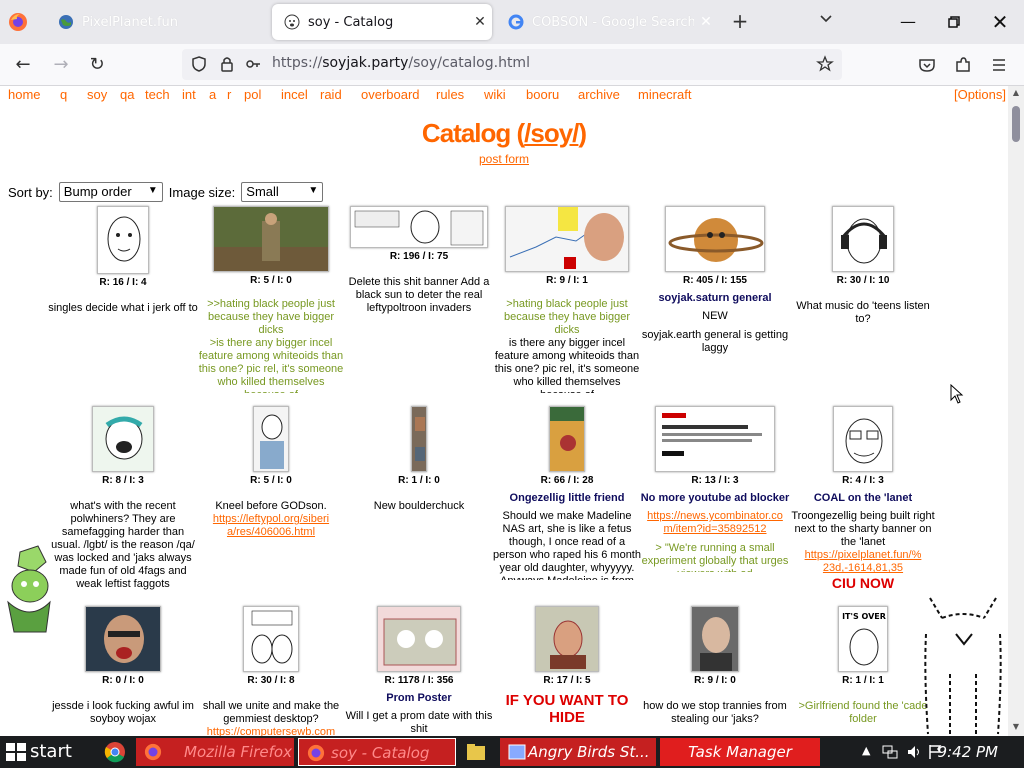  Describe the element at coordinates (377, 752) in the screenshot. I see `taskbar-item-soy-catalog: soy - Catalog` at that location.